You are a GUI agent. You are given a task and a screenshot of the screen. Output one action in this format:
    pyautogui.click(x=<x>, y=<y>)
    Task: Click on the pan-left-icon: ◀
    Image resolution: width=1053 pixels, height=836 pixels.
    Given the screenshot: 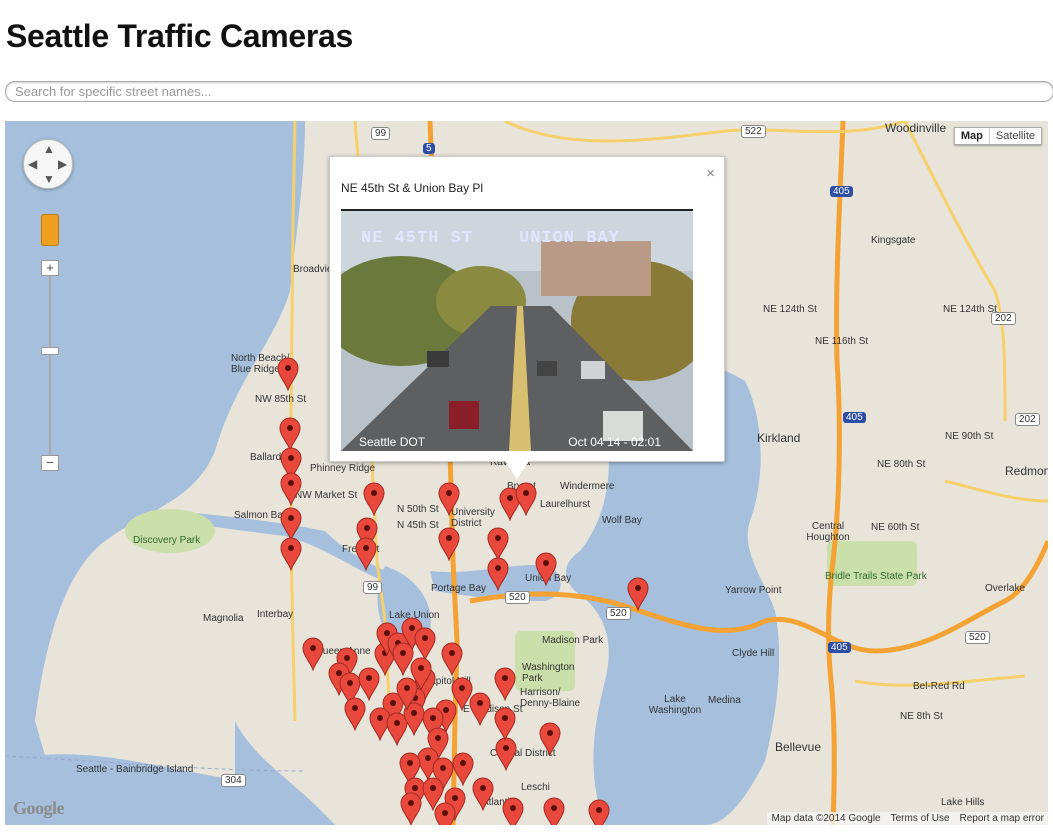 What is the action you would take?
    pyautogui.click(x=32, y=164)
    